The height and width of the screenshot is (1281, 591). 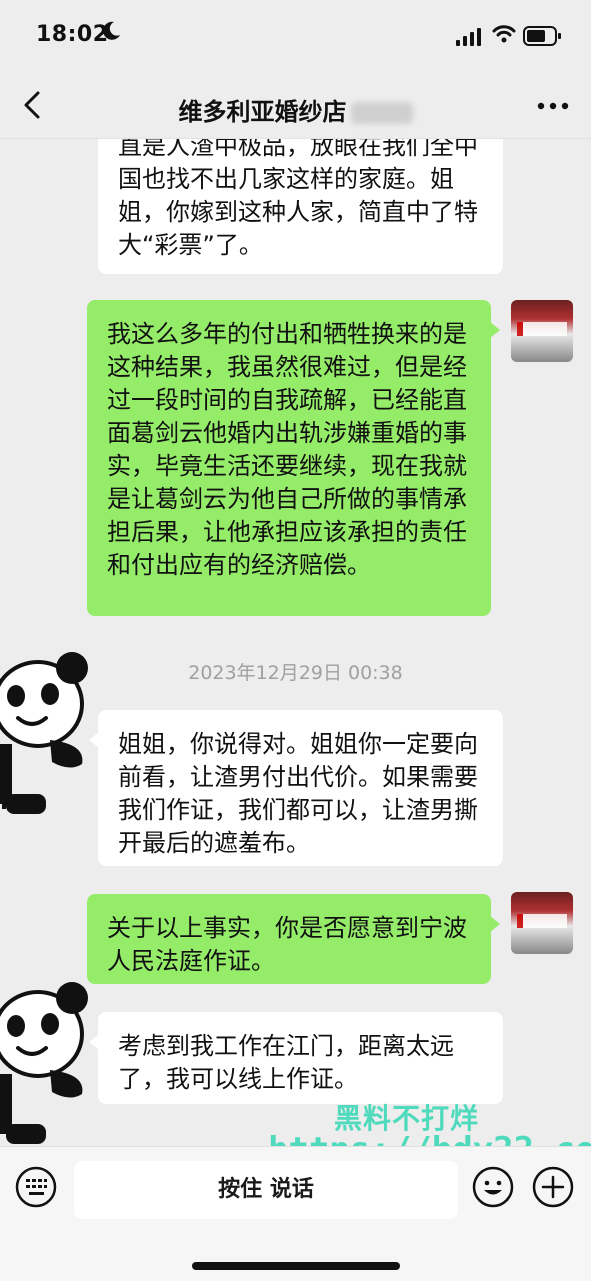 What do you see at coordinates (266, 1190) in the screenshot?
I see `hold-to-talk-button: 按住 说话` at bounding box center [266, 1190].